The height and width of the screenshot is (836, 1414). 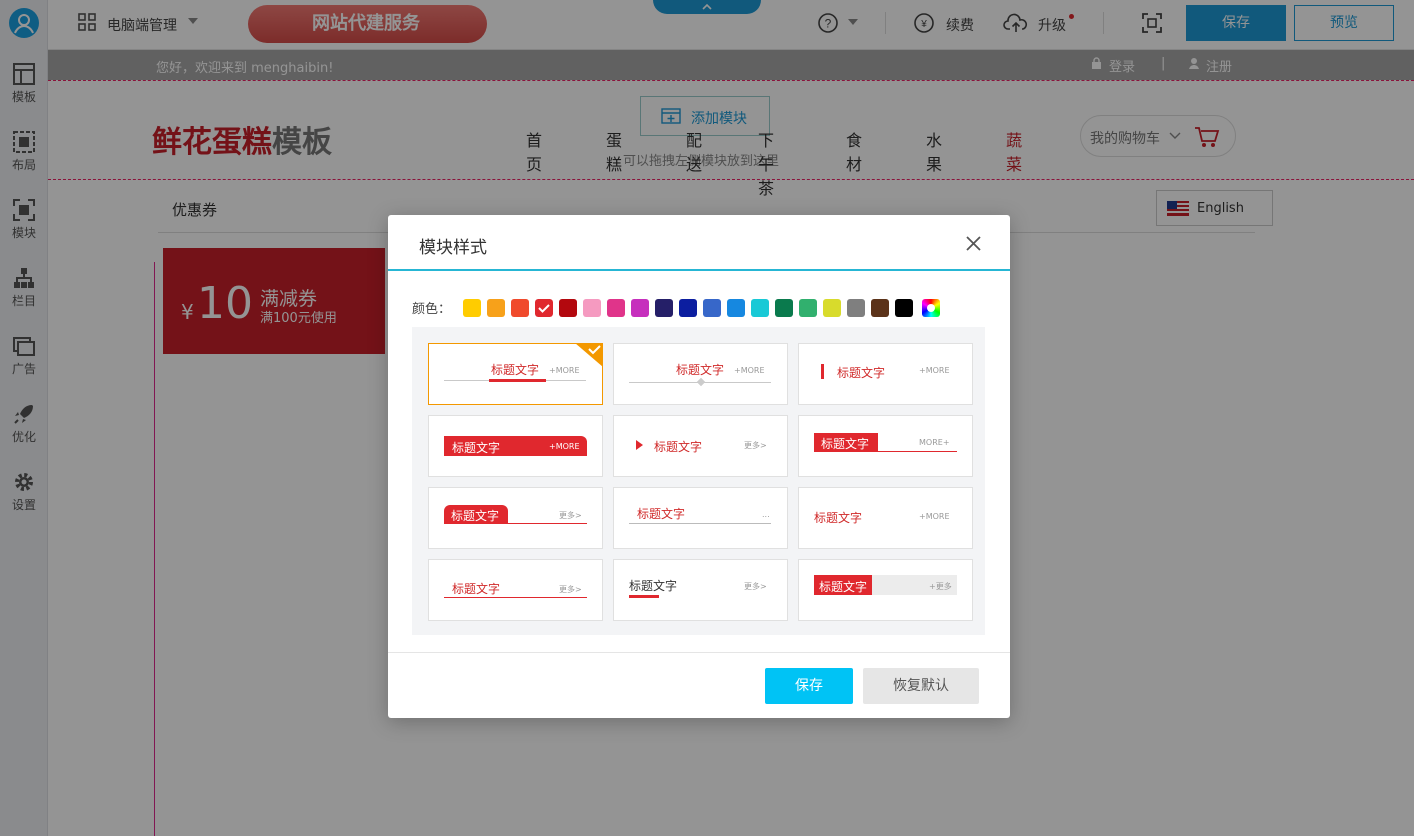 I want to click on triangle-right-icon, so click(x=639, y=445).